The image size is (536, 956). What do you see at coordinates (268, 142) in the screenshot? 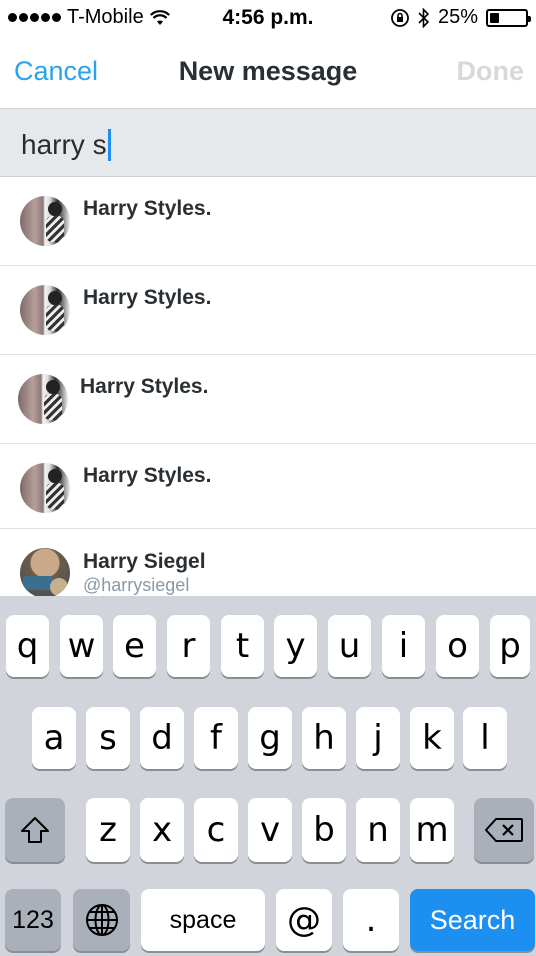
I see `recipient-search-field: harry s` at bounding box center [268, 142].